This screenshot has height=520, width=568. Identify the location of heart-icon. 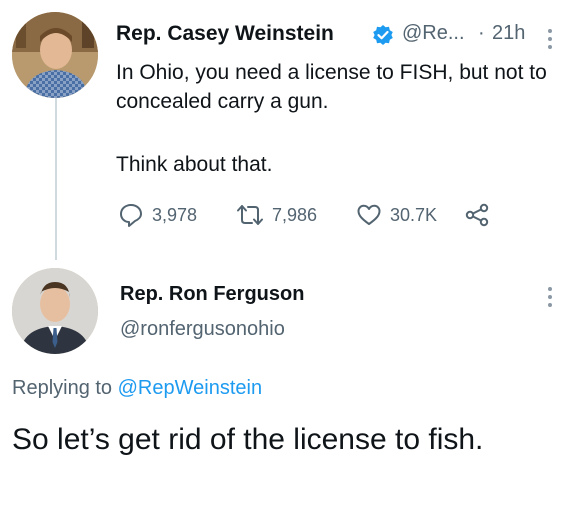
(369, 214).